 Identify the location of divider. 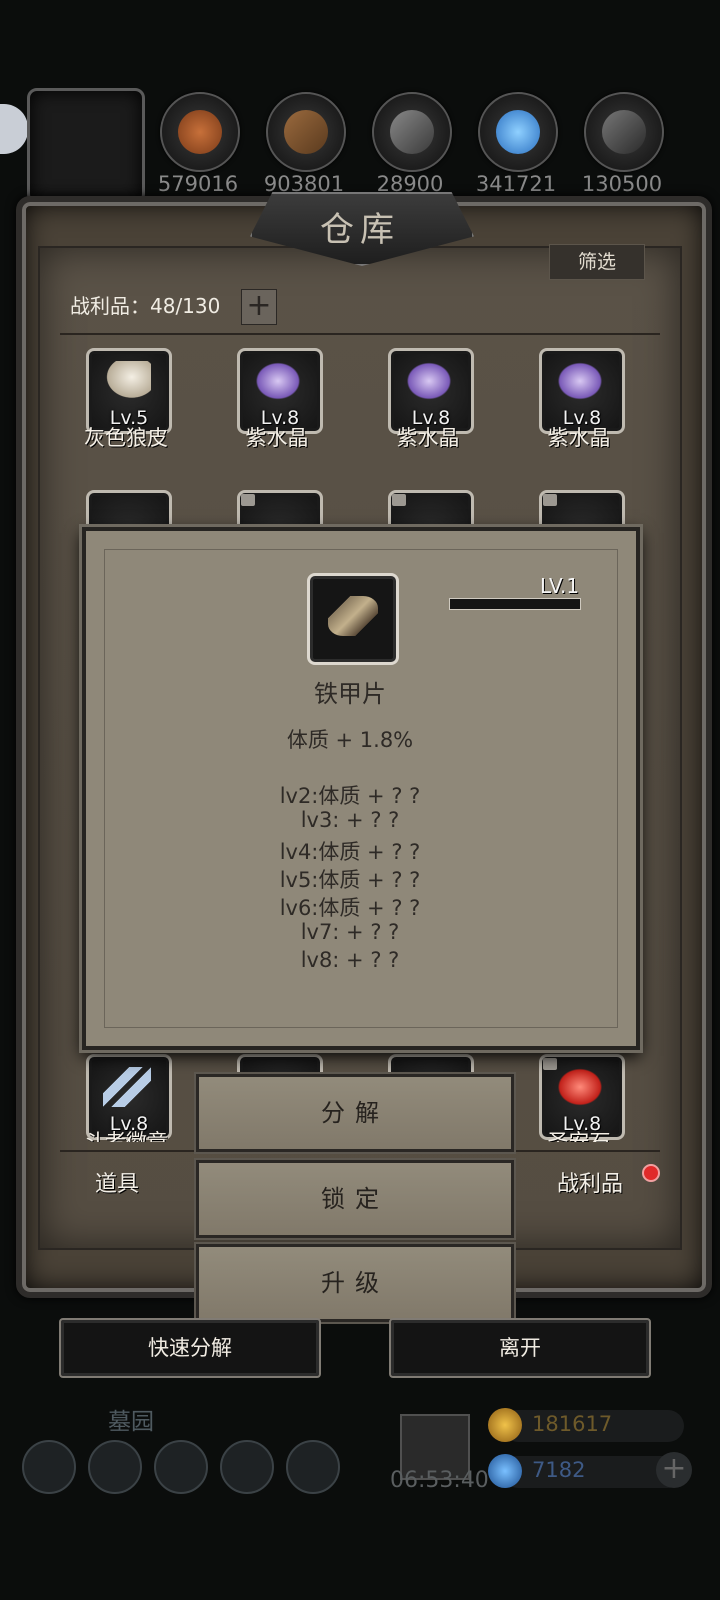
(360, 334).